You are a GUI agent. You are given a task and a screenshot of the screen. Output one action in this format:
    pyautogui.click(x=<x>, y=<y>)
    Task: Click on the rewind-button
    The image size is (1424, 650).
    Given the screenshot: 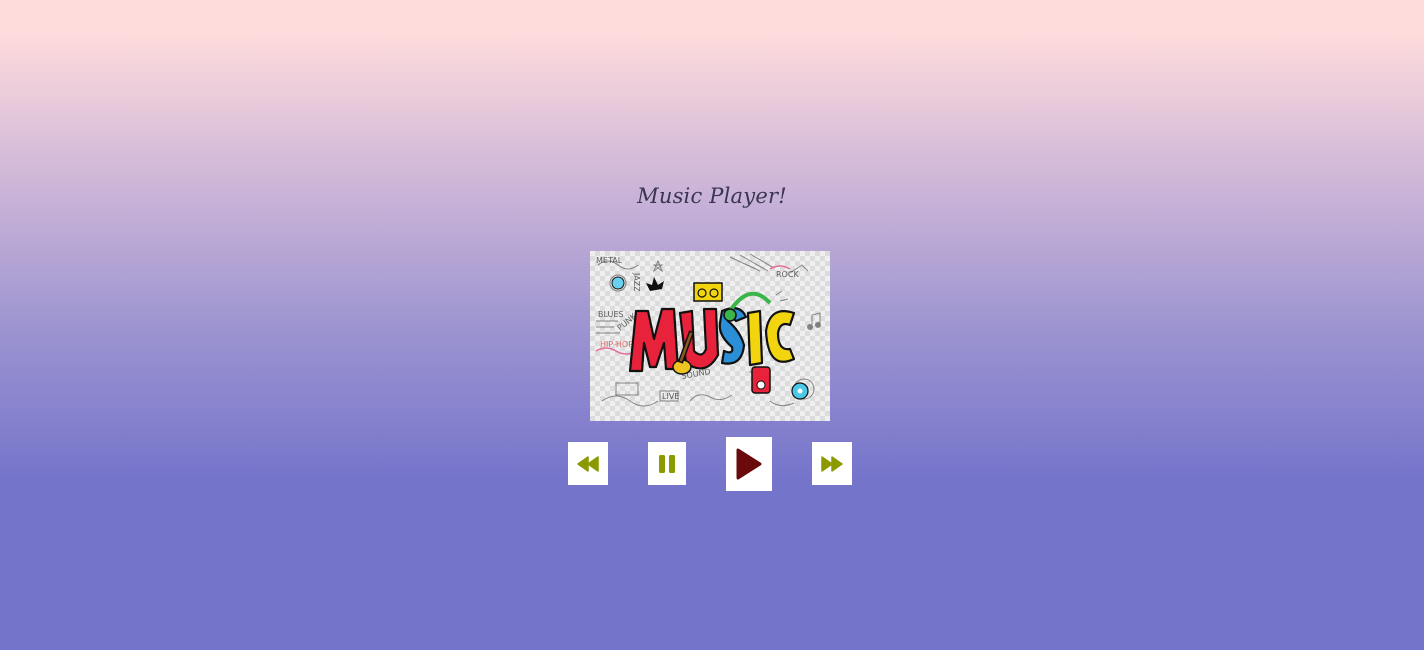 What is the action you would take?
    pyautogui.click(x=588, y=463)
    